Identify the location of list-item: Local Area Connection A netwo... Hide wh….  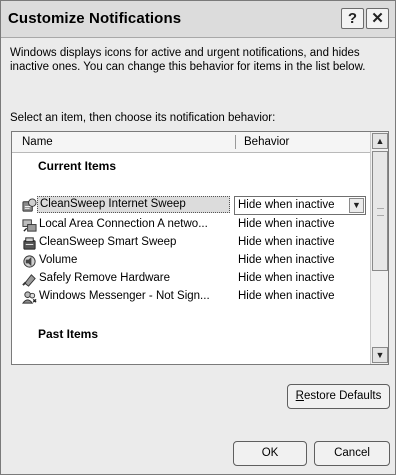
(191, 225).